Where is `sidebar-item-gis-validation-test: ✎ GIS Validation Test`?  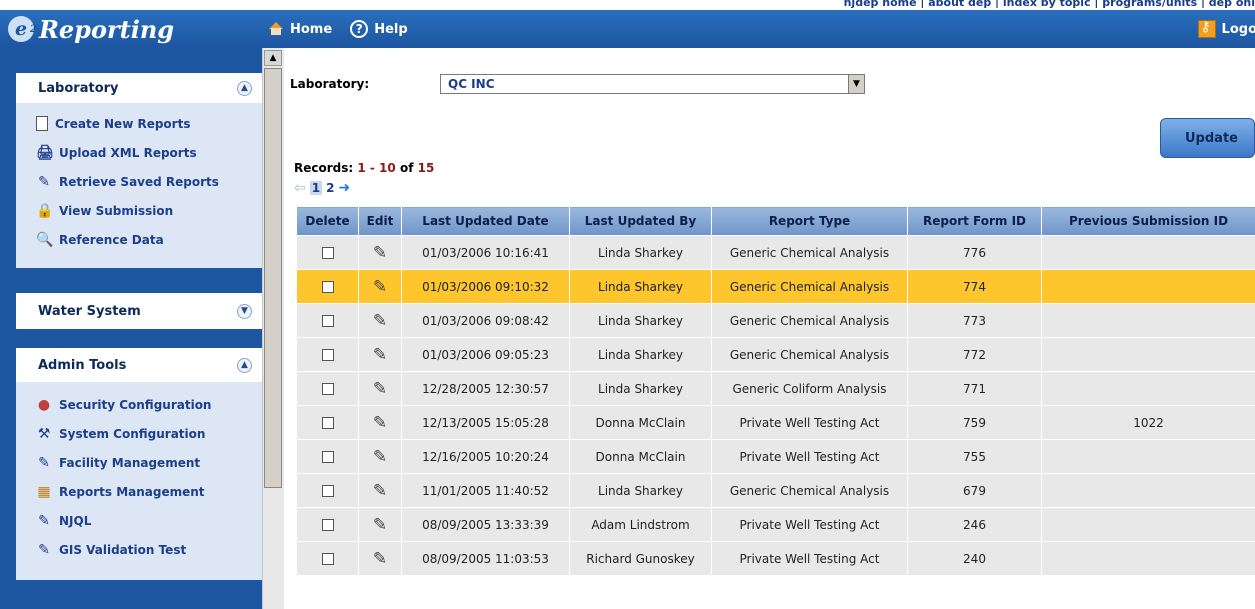
sidebar-item-gis-validation-test: ✎ GIS Validation Test is located at coordinates (149, 549).